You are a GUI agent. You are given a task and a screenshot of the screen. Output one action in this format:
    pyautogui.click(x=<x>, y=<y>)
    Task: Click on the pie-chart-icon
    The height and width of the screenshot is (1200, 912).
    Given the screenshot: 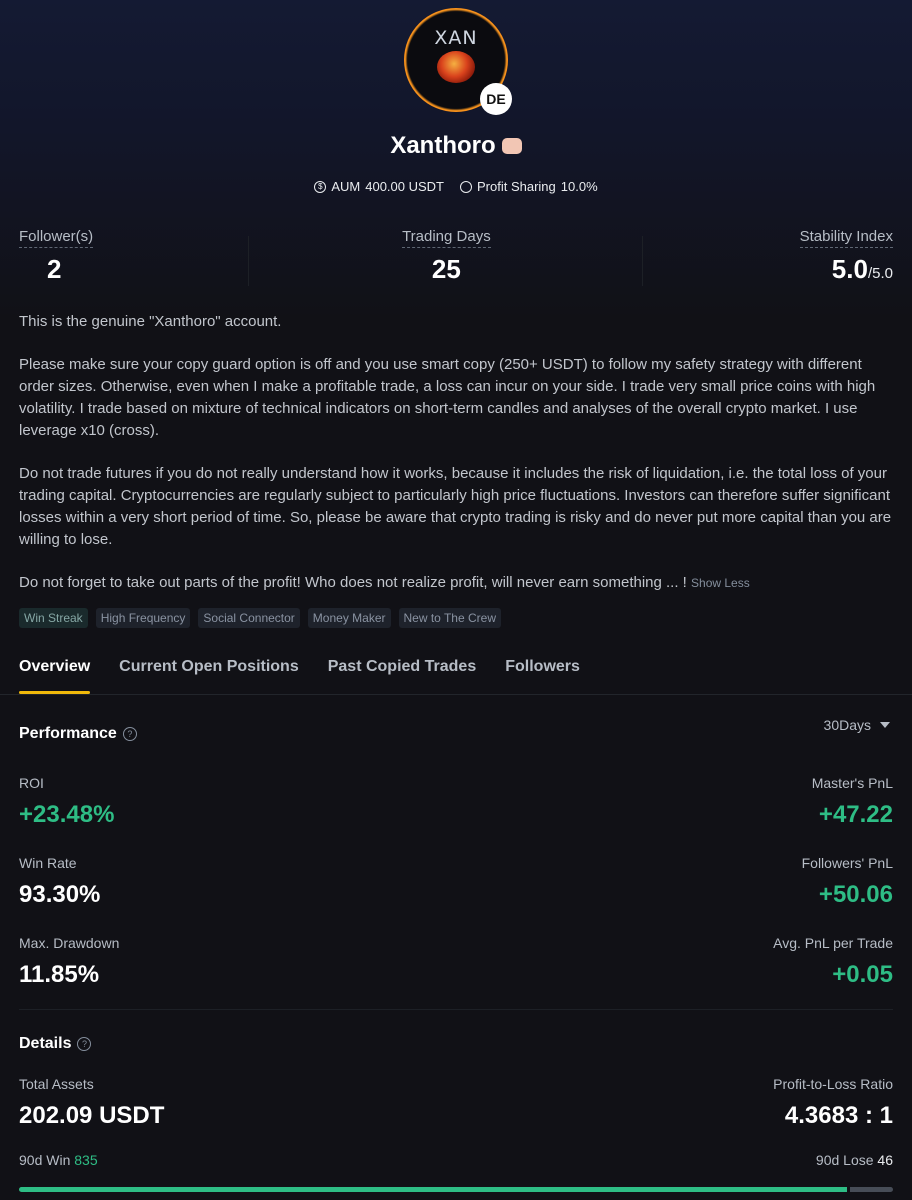 What is the action you would take?
    pyautogui.click(x=466, y=186)
    